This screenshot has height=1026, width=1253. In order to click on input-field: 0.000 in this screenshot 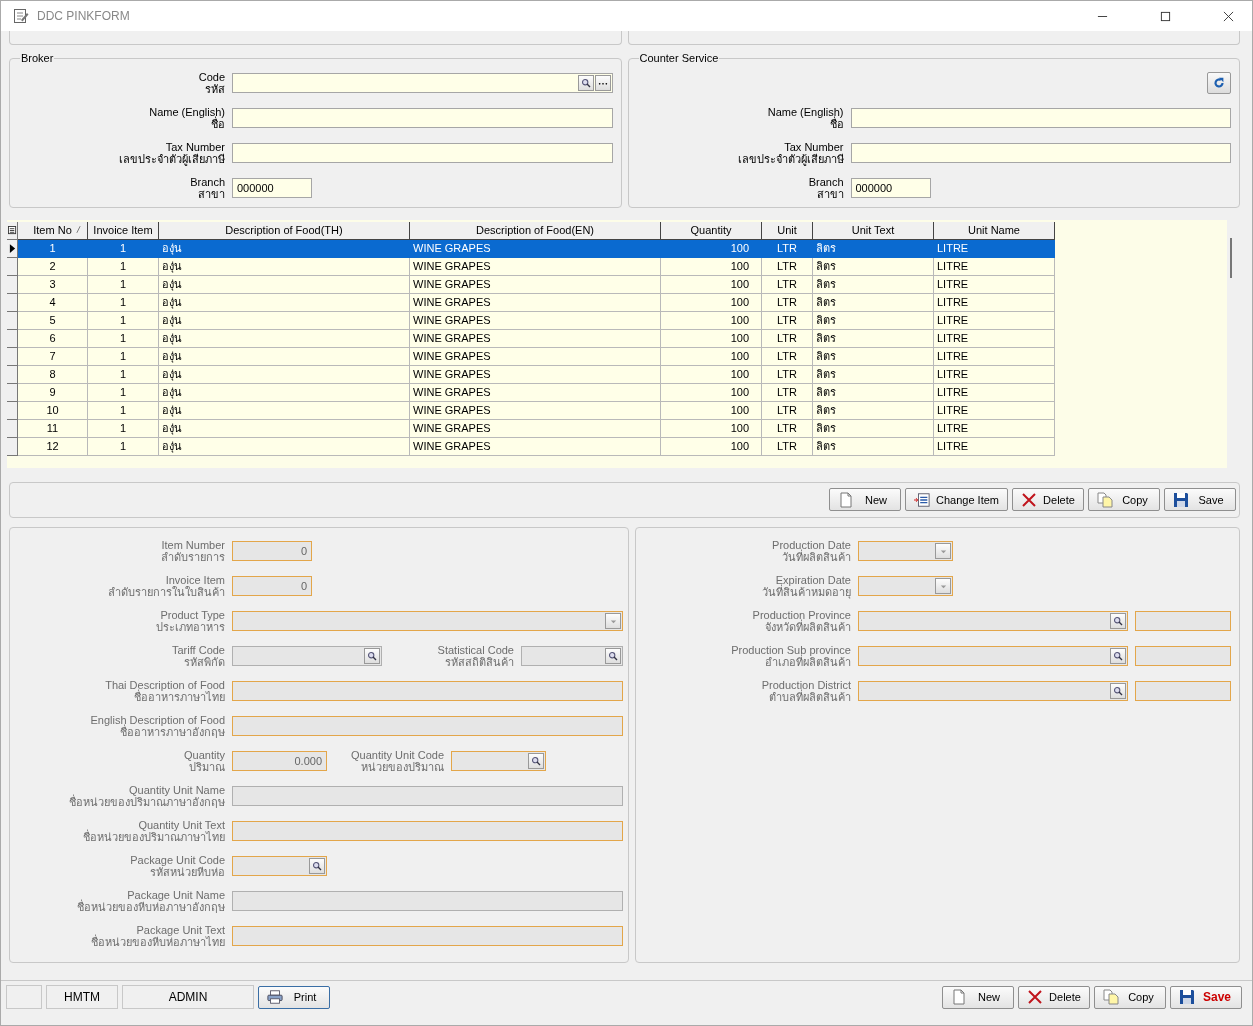, I will do `click(279, 761)`.